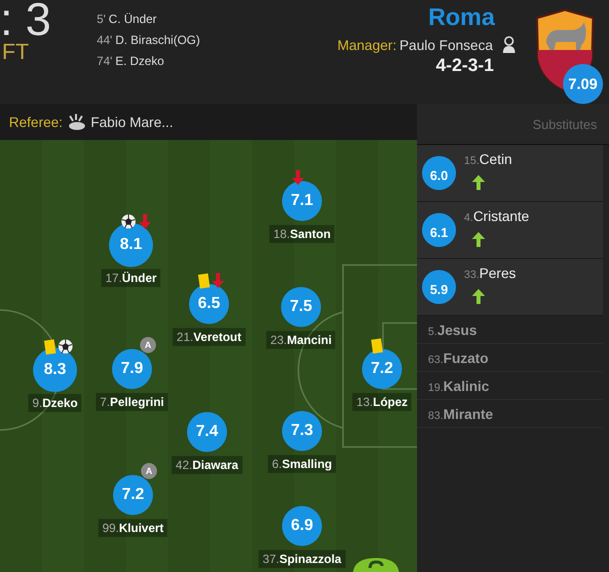 This screenshot has height=572, width=609. What do you see at coordinates (277, 464) in the screenshot?
I see `shirt-number: 6.` at bounding box center [277, 464].